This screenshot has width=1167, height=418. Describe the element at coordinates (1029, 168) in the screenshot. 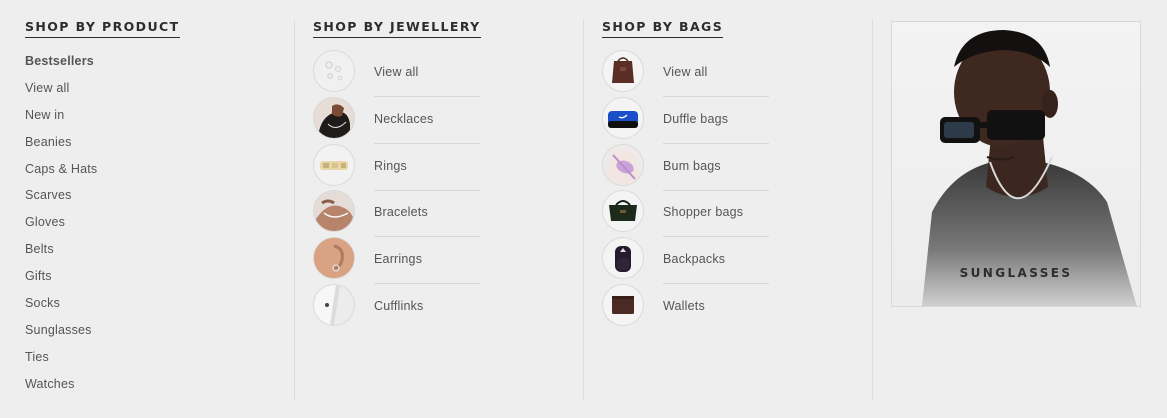

I see `model-wearing-sunglasses-image` at that location.